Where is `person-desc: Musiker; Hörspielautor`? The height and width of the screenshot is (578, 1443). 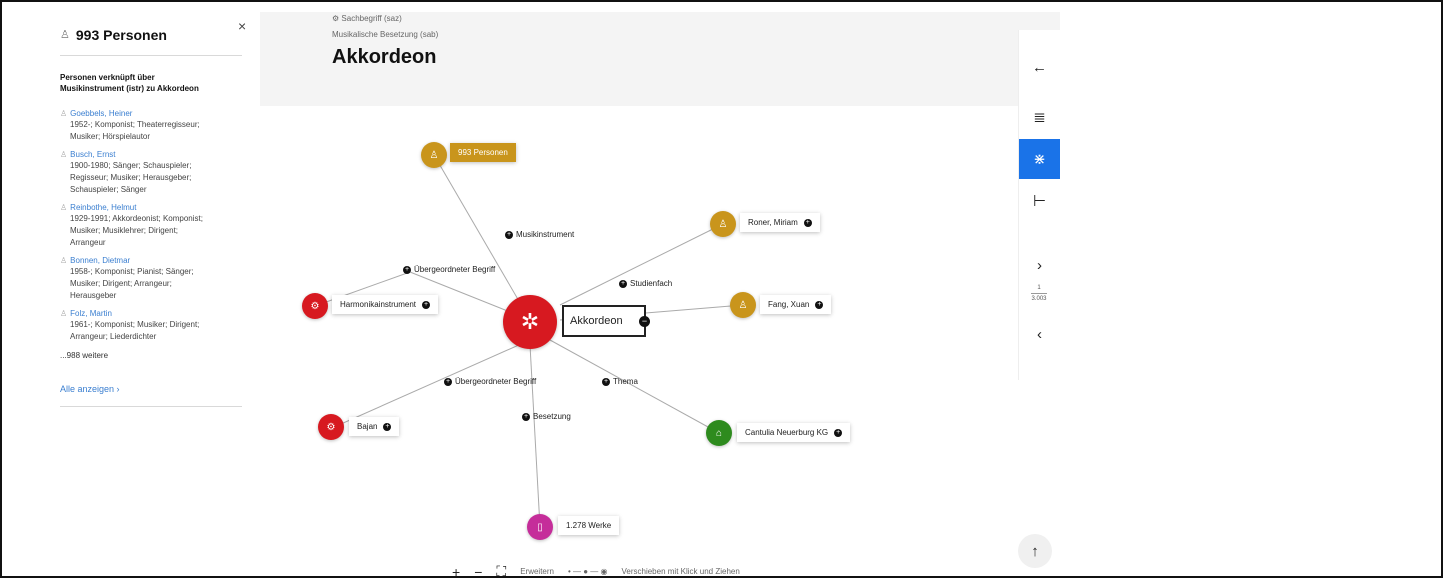
person-desc: Musiker; Hörspielautor is located at coordinates (110, 136).